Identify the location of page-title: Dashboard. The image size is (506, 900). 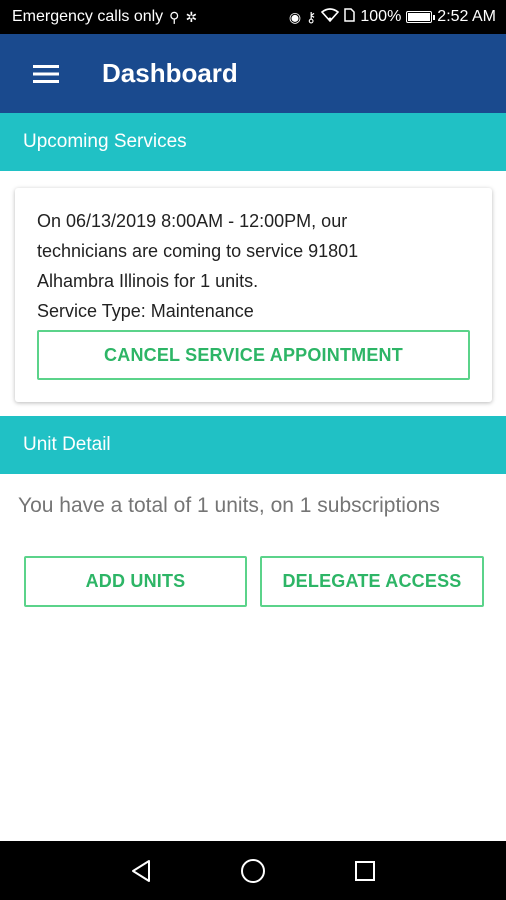
(170, 73).